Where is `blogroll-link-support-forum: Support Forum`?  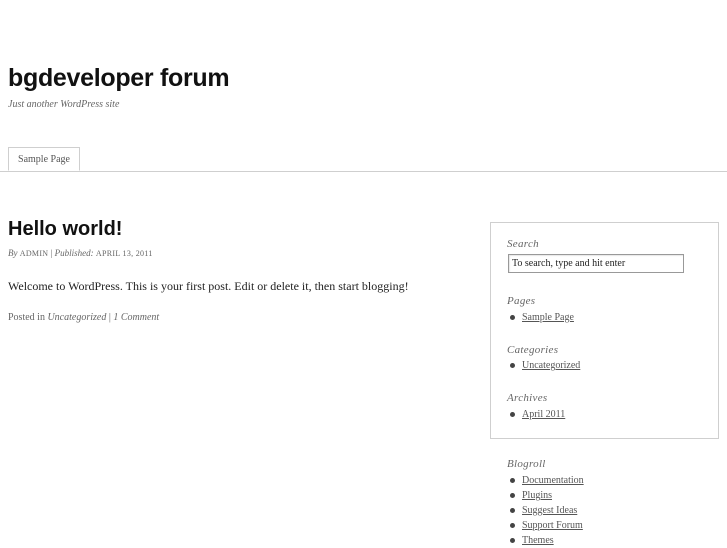
blogroll-link-support-forum: Support Forum is located at coordinates (552, 525).